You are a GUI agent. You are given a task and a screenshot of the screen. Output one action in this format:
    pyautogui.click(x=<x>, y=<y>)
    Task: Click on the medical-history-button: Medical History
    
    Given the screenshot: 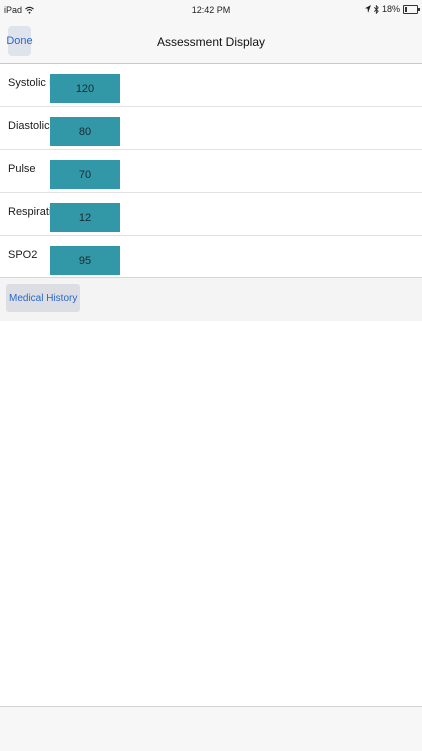 What is the action you would take?
    pyautogui.click(x=43, y=298)
    